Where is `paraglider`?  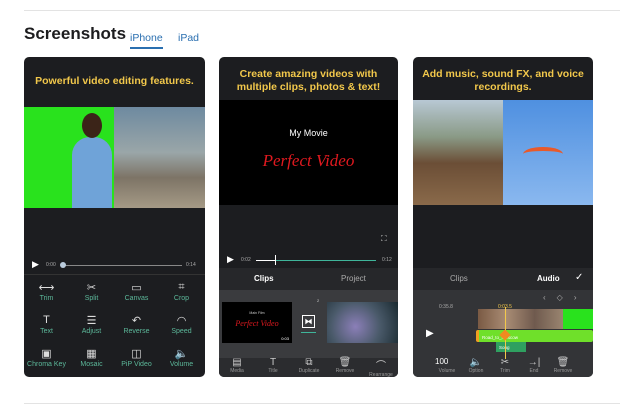 paraglider is located at coordinates (543, 154).